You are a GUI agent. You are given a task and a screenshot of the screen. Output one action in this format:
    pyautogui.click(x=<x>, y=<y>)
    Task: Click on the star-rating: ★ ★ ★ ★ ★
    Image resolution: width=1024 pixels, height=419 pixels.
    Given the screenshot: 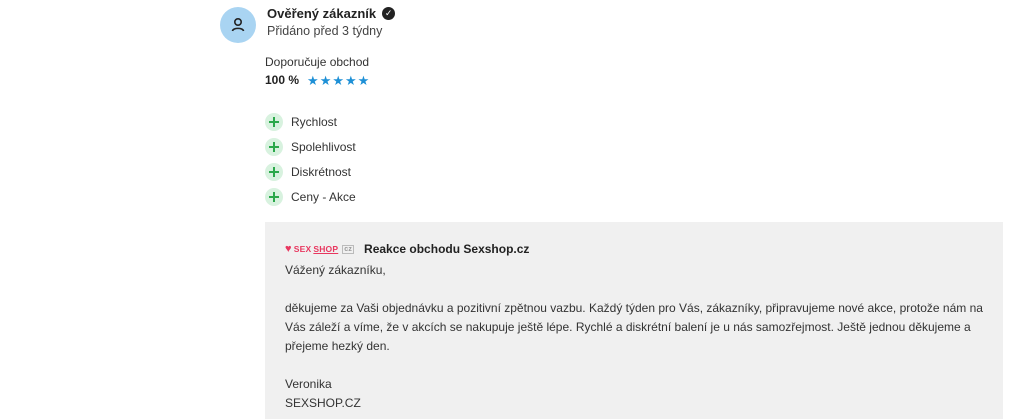 What is the action you would take?
    pyautogui.click(x=338, y=80)
    